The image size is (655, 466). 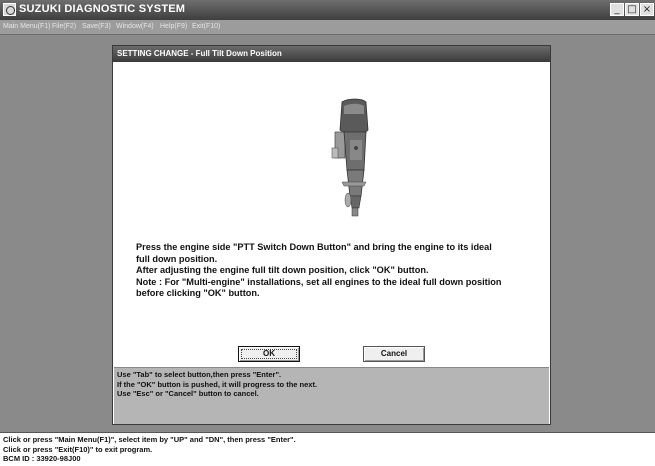 What do you see at coordinates (177, 258) in the screenshot?
I see `message-line: full down position.` at bounding box center [177, 258].